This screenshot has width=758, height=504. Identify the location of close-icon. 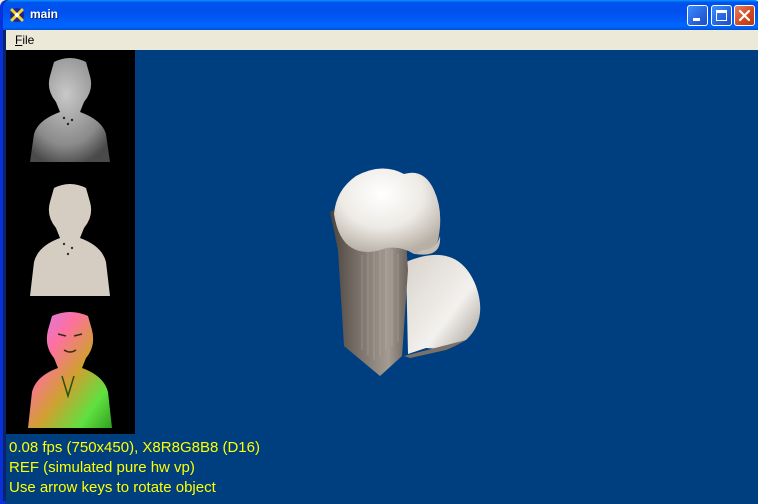
(744, 15).